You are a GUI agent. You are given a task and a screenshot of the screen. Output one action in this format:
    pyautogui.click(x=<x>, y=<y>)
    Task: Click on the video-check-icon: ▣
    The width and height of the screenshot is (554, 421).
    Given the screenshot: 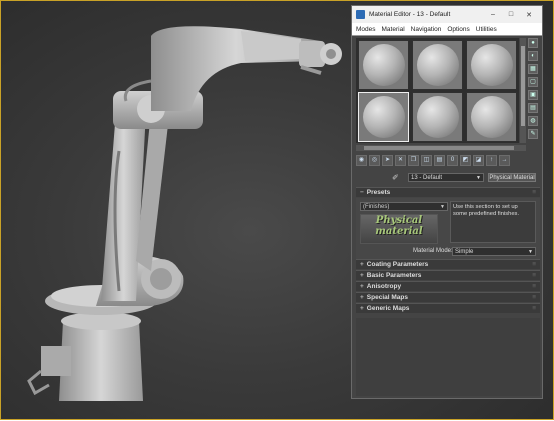 What is the action you would take?
    pyautogui.click(x=533, y=95)
    